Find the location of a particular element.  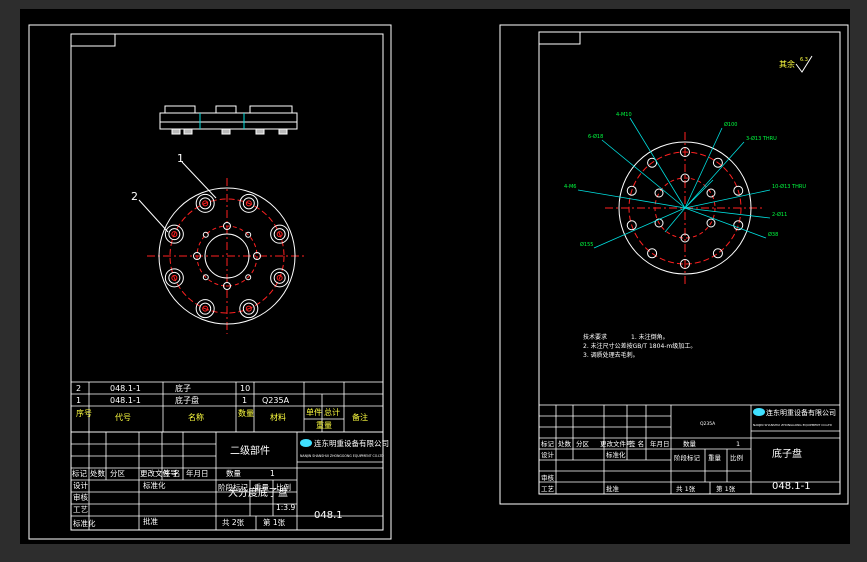

tb1-company: 连东明重设备有限公司 is located at coordinates (351, 443).